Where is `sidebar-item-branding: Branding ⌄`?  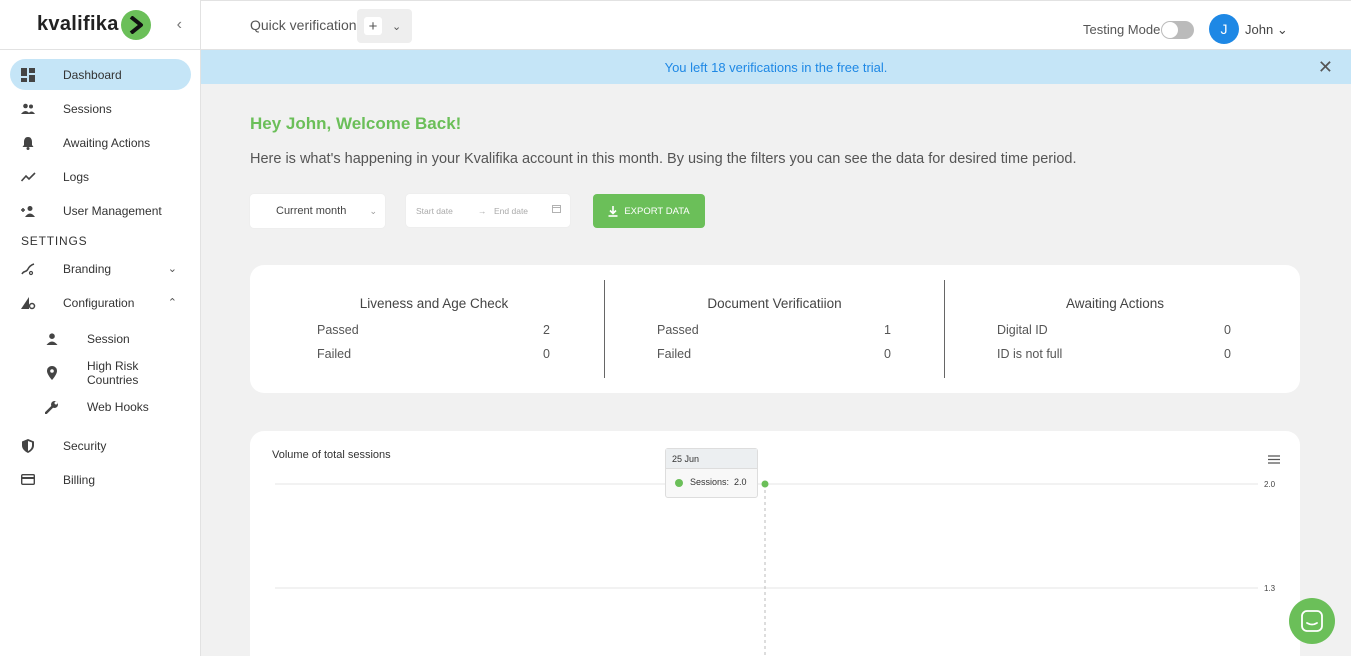
sidebar-item-branding: Branding ⌄ is located at coordinates (100, 268).